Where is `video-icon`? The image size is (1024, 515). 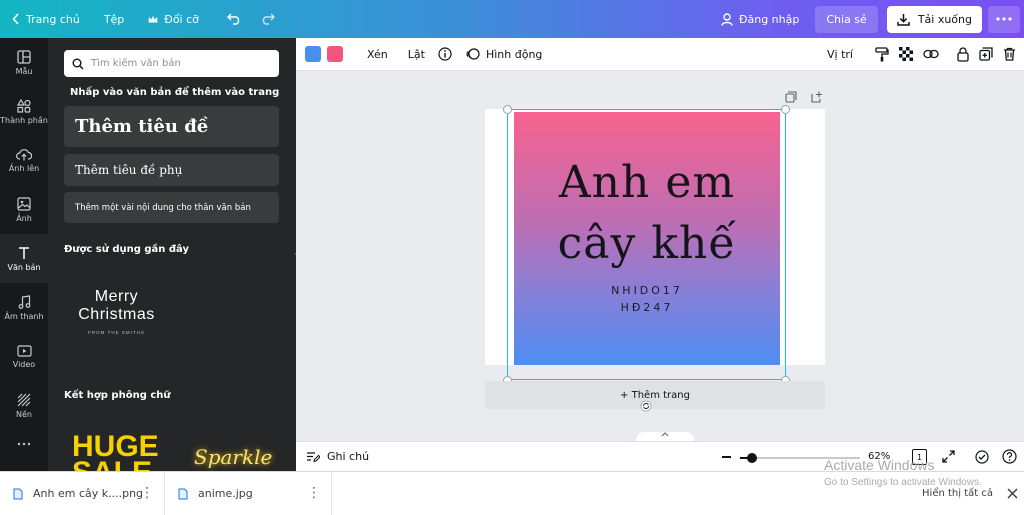 video-icon is located at coordinates (24, 350).